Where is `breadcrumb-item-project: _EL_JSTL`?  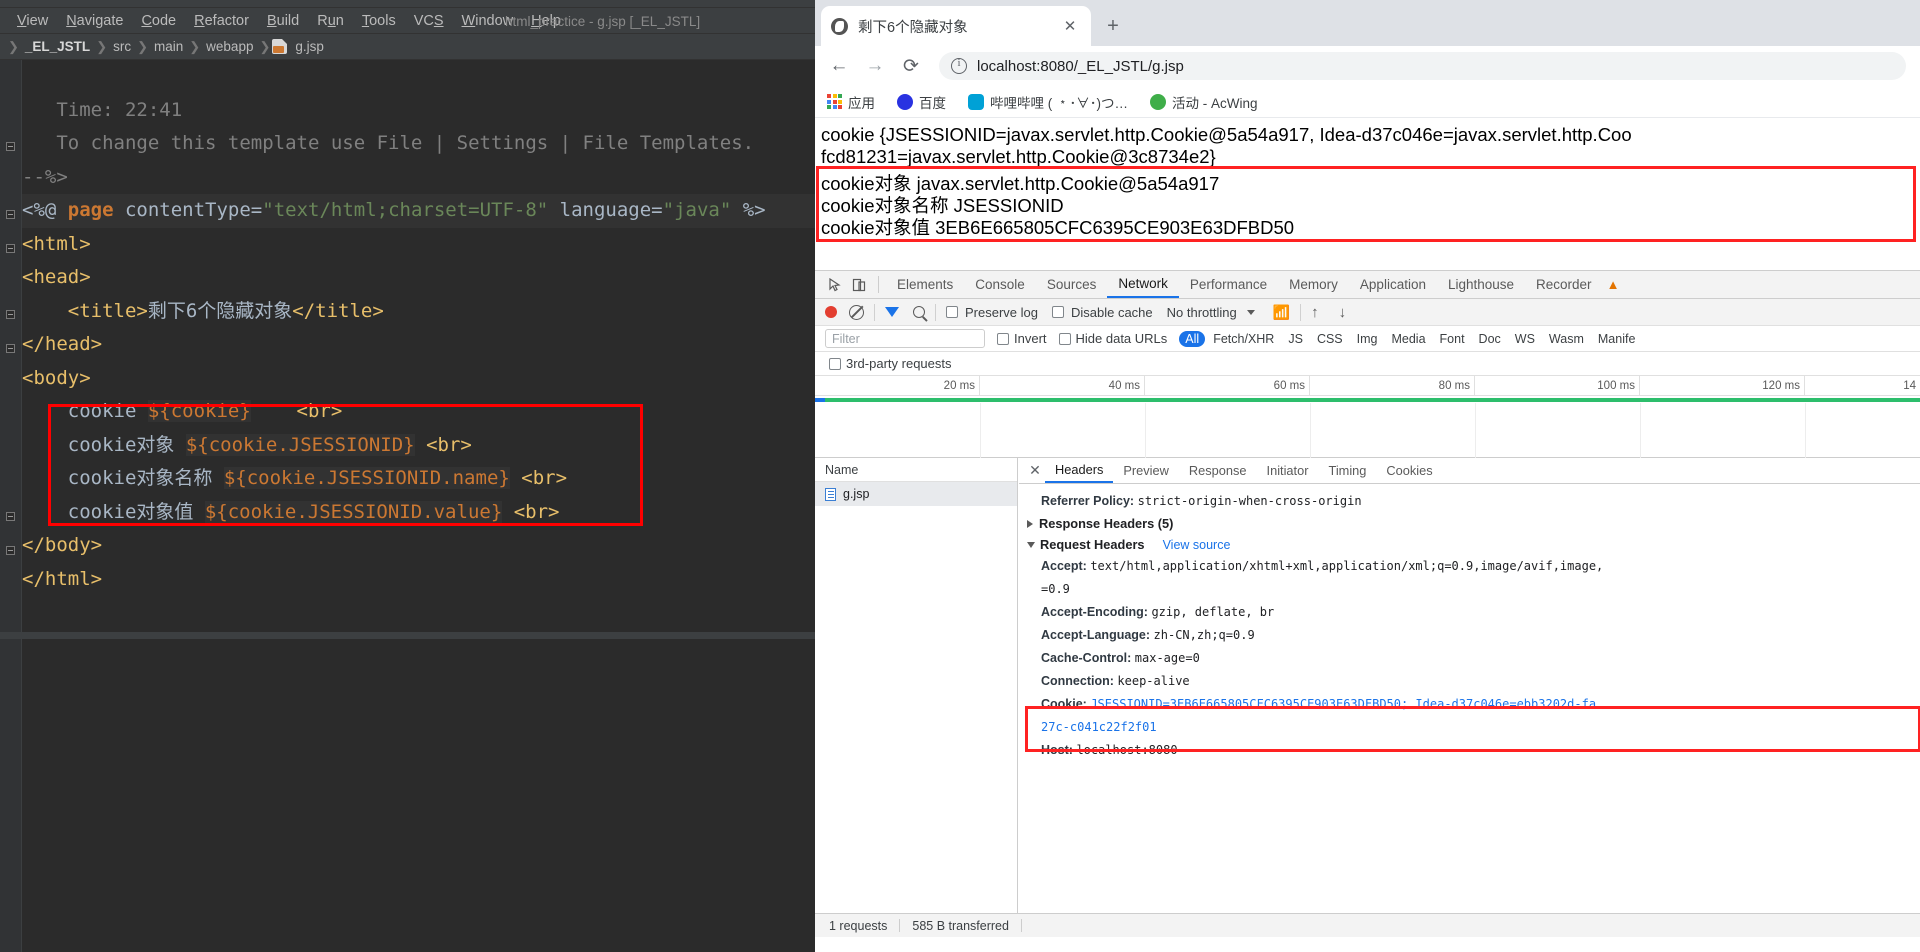 breadcrumb-item-project: _EL_JSTL is located at coordinates (57, 46).